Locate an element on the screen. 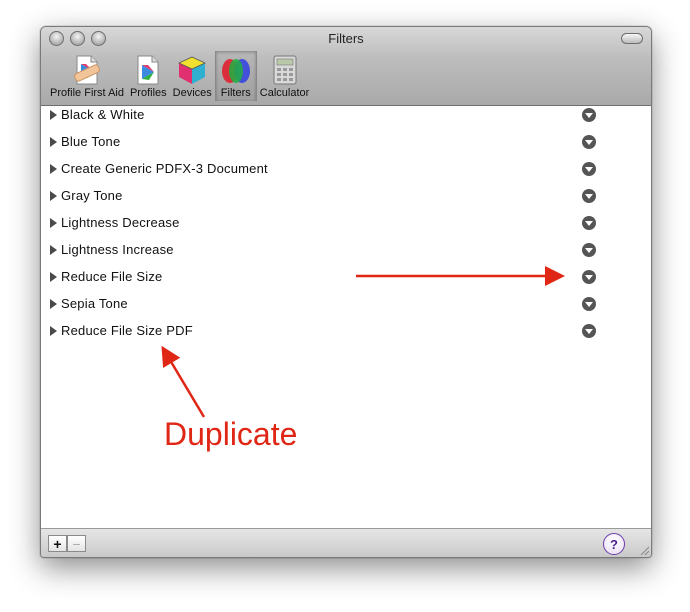 The image size is (690, 612). annotation-arrows is located at coordinates (363, 342).